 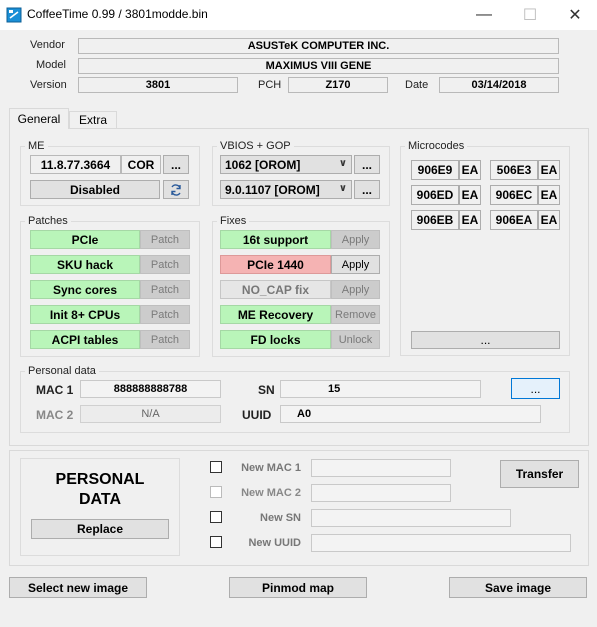 I want to click on new-uuid-input, so click(x=441, y=543).